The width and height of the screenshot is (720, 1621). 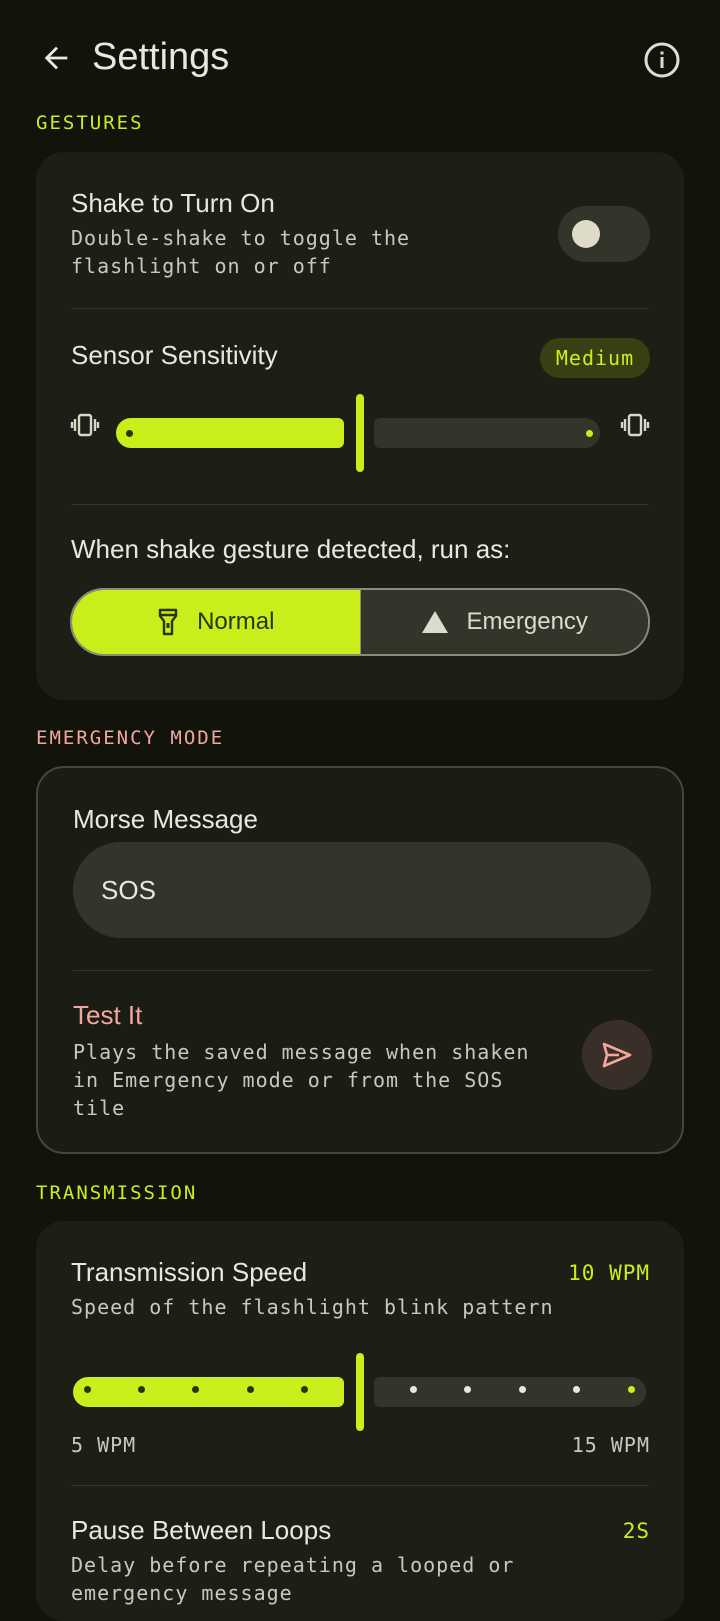 I want to click on speed-value: 10 WPM, so click(x=609, y=1273).